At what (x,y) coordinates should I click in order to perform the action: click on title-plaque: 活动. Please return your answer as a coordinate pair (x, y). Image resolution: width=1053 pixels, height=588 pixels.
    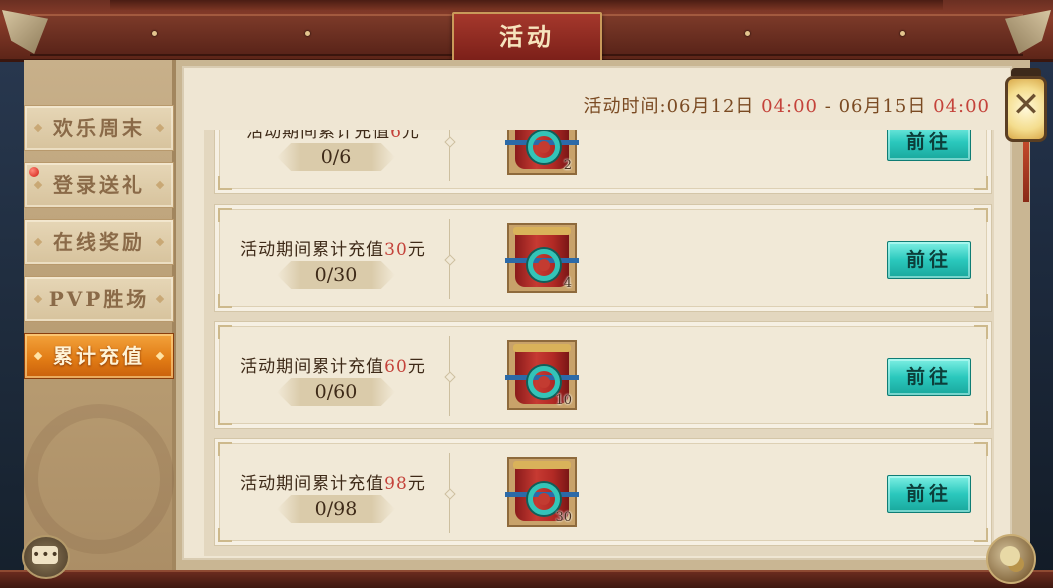
    Looking at the image, I should click on (527, 37).